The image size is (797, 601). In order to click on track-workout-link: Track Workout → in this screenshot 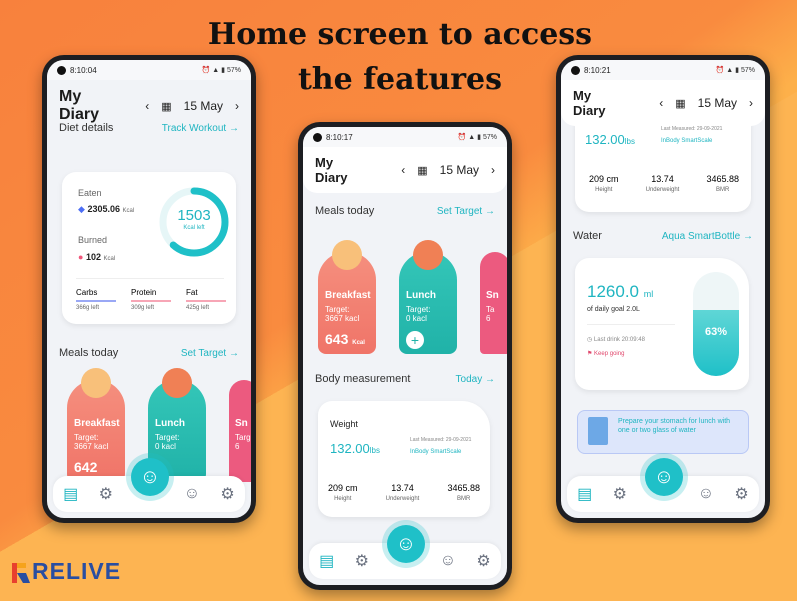, I will do `click(200, 128)`.